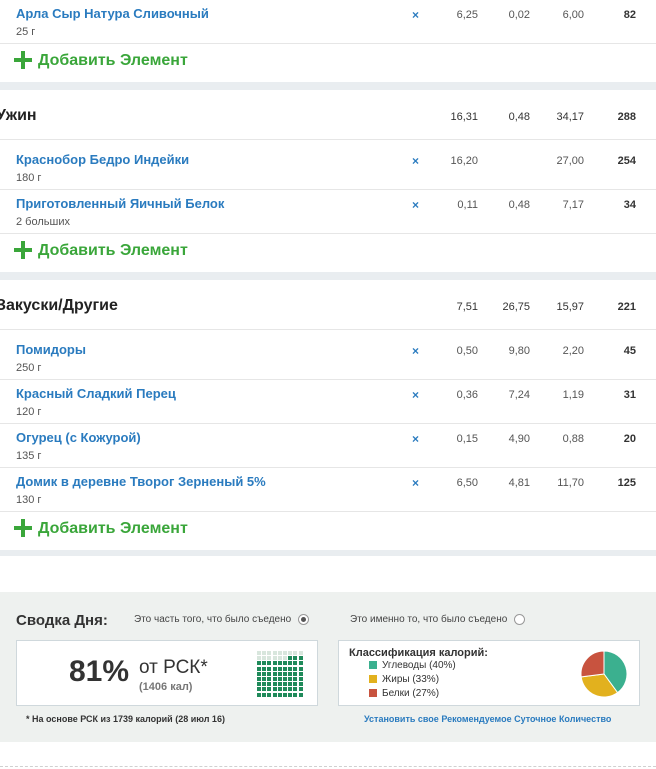 This screenshot has width=656, height=769. What do you see at coordinates (112, 13) in the screenshot?
I see `food-name-link: Арла Сыр Натура Сливочный` at bounding box center [112, 13].